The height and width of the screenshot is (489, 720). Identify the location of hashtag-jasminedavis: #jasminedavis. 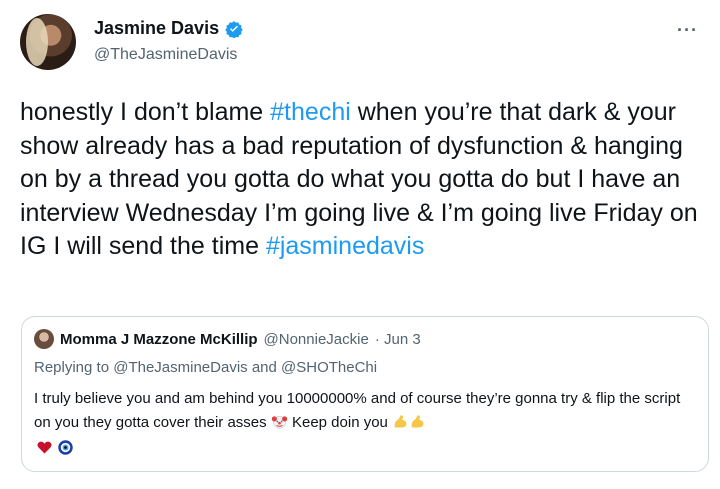
(345, 246).